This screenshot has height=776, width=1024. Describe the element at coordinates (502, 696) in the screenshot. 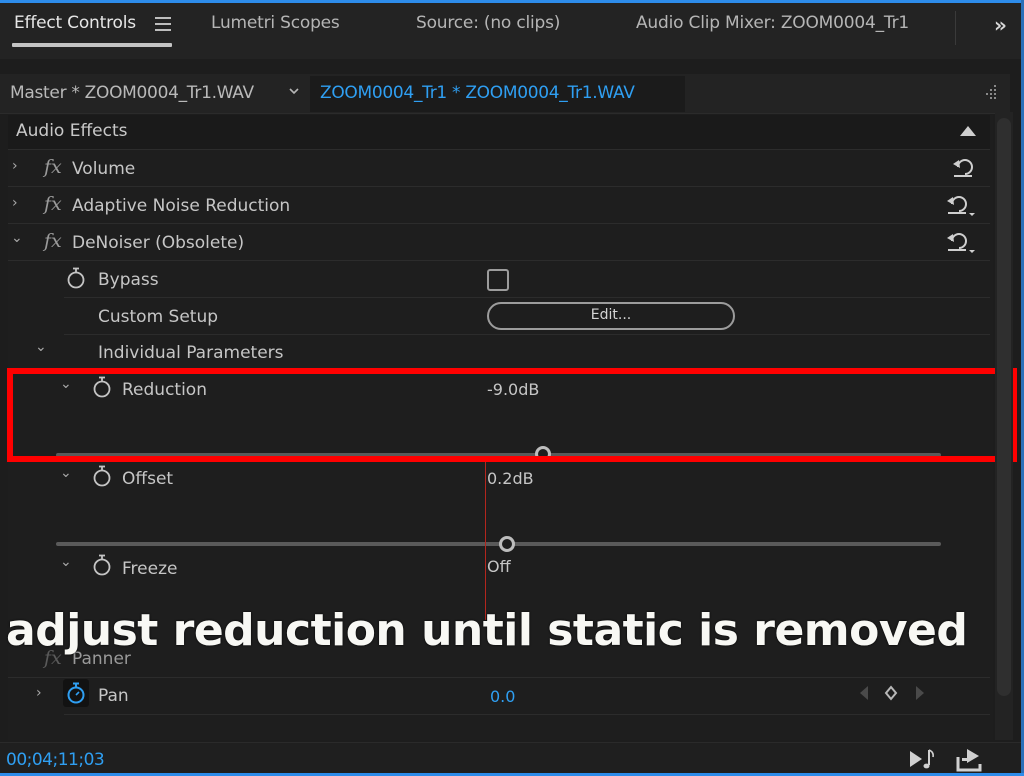

I see `pan-value: 0.0` at that location.